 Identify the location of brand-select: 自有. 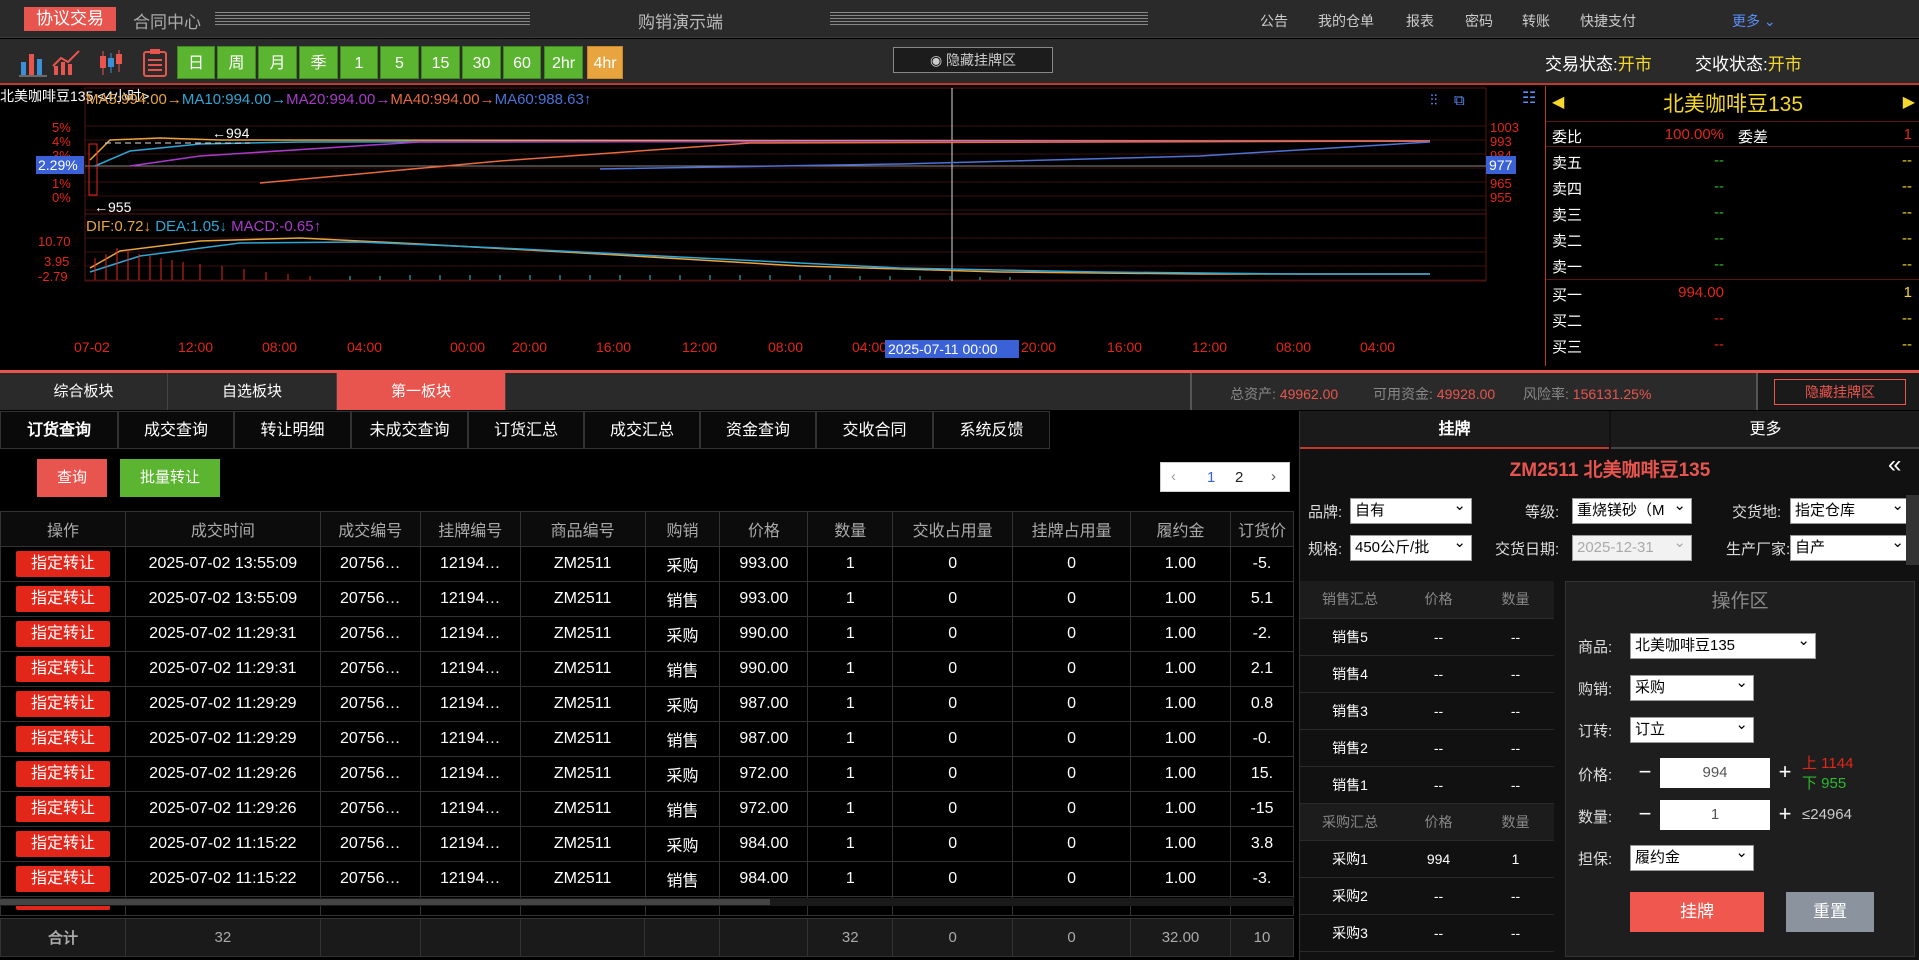
(1411, 509).